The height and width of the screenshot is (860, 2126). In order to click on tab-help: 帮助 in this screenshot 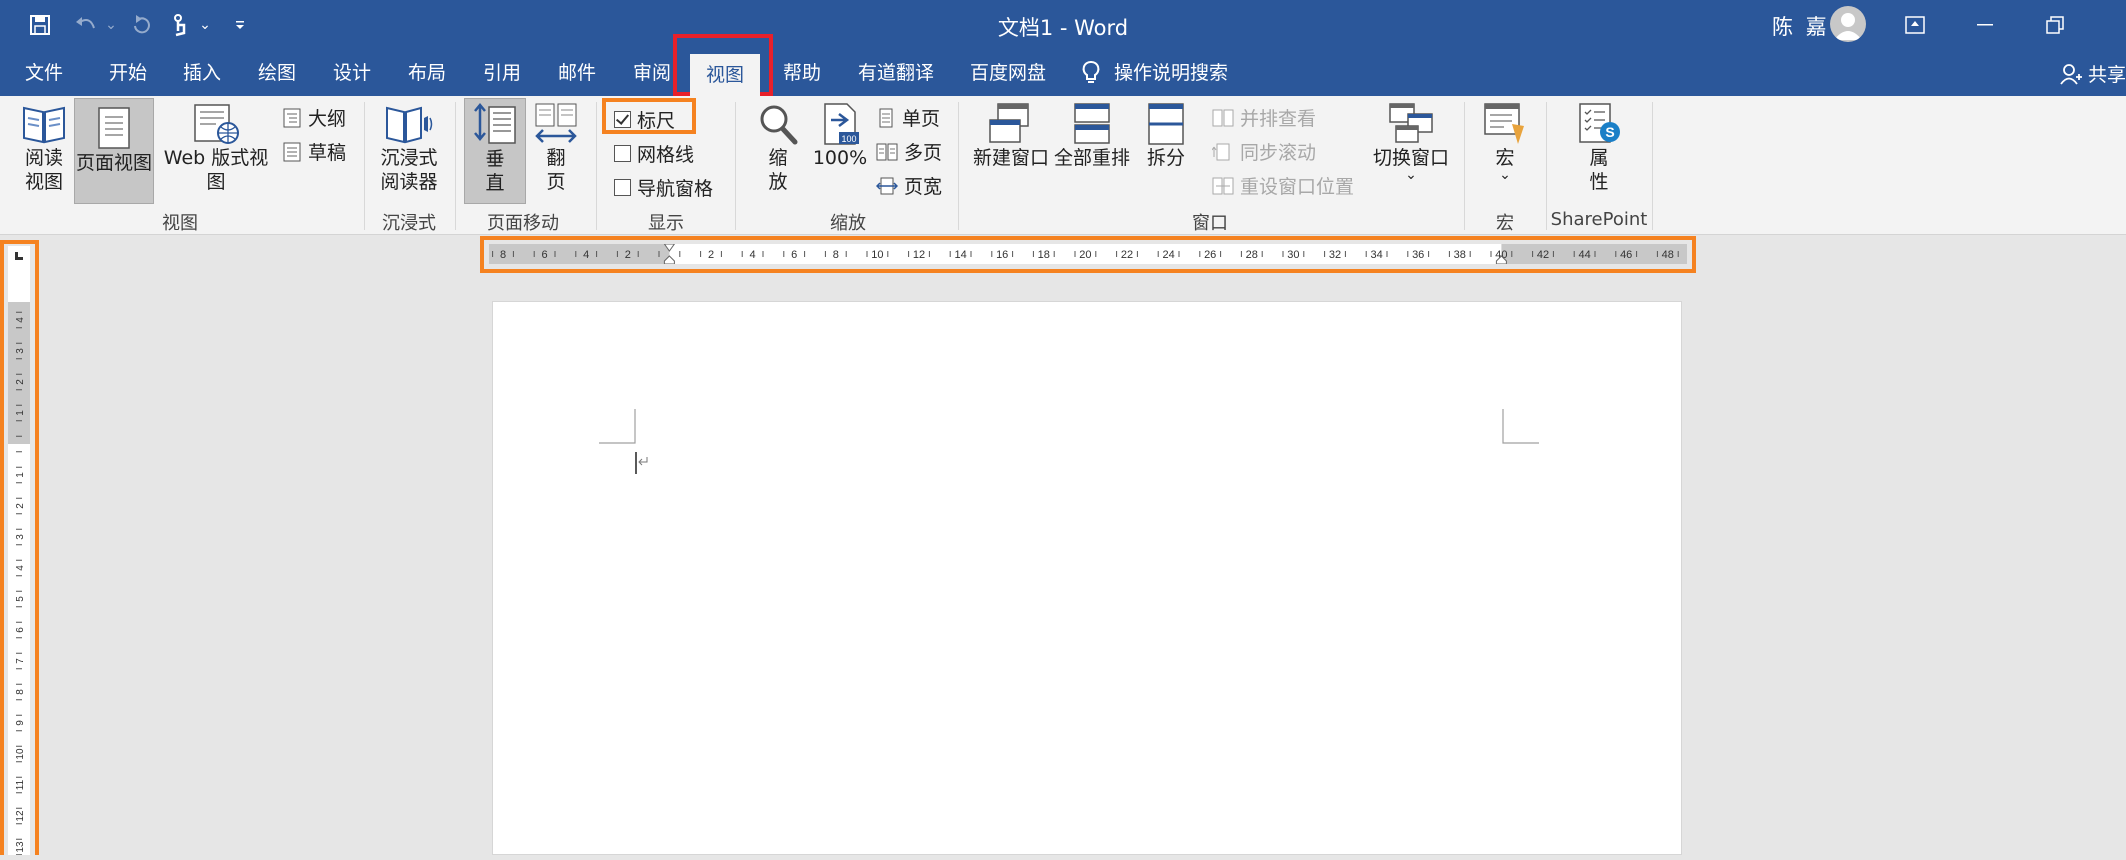, I will do `click(802, 73)`.